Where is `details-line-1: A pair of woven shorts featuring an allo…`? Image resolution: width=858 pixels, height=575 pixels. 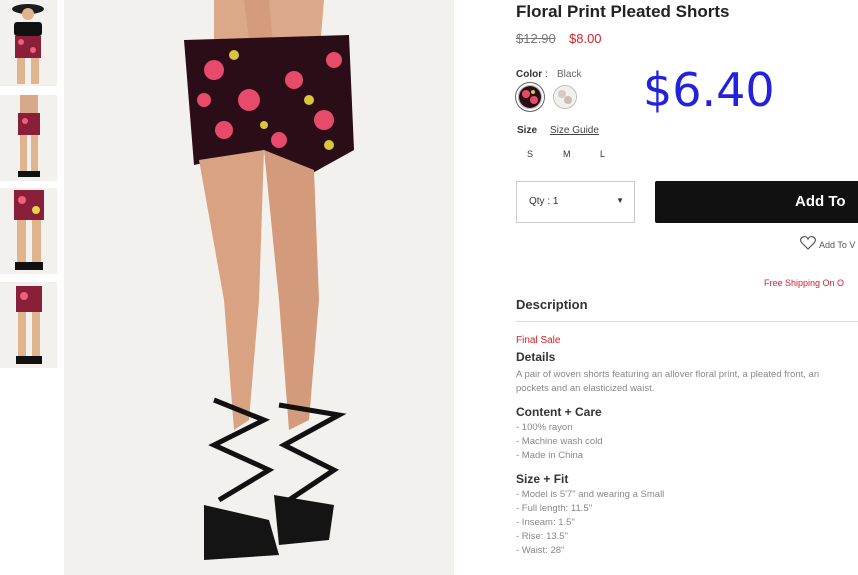 details-line-1: A pair of woven shorts featuring an allo… is located at coordinates (668, 374).